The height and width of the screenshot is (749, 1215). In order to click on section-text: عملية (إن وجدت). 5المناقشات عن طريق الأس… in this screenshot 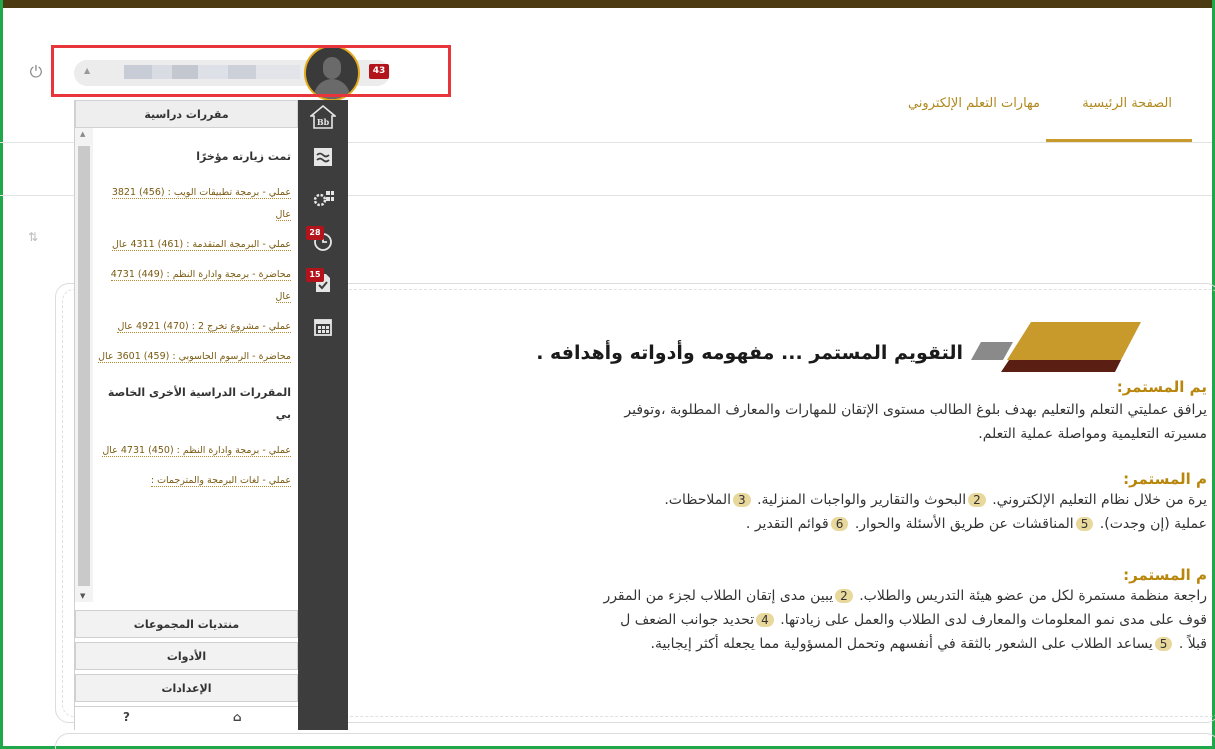, I will do `click(976, 524)`.